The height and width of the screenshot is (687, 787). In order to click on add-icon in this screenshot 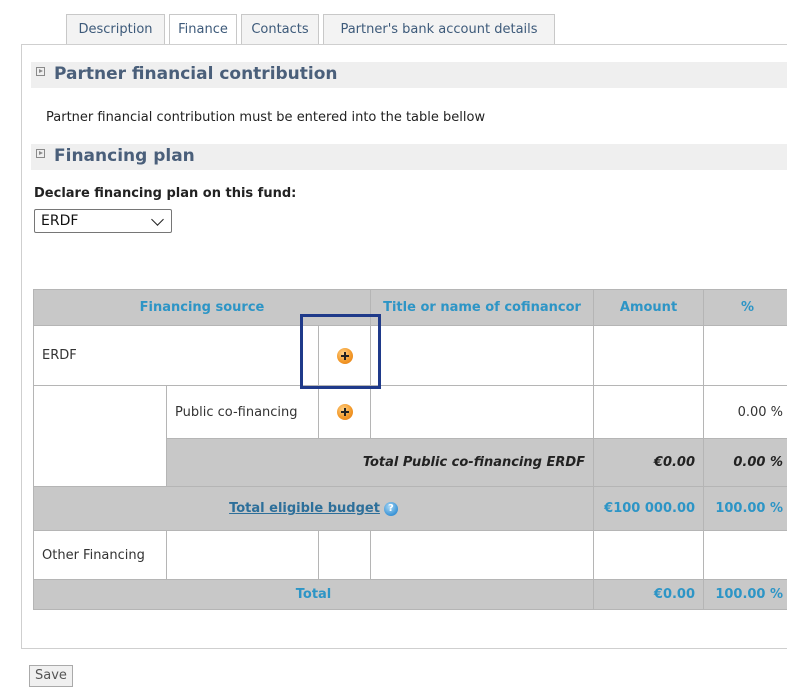, I will do `click(345, 412)`.